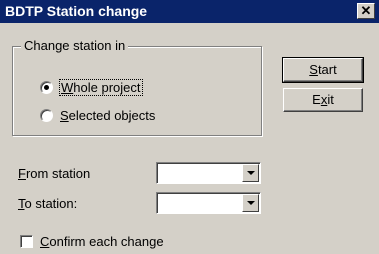 The height and width of the screenshot is (254, 379). I want to click on radio-whole-project-label: Whole project, so click(101, 87).